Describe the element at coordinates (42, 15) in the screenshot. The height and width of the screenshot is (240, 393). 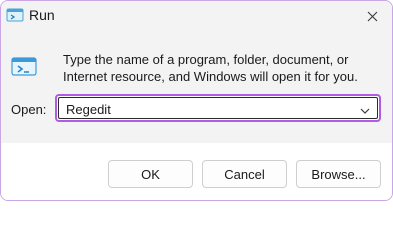
I see `window-title: Run` at that location.